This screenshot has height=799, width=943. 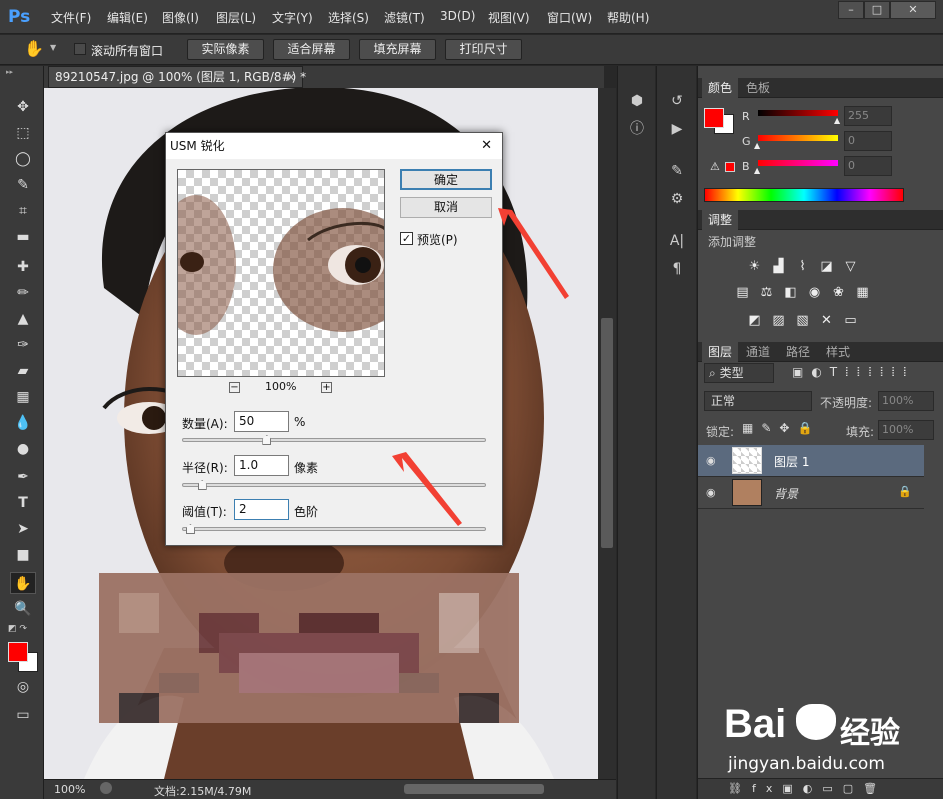 What do you see at coordinates (533, 253) in the screenshot?
I see `arrow-to-cancel-icon` at bounding box center [533, 253].